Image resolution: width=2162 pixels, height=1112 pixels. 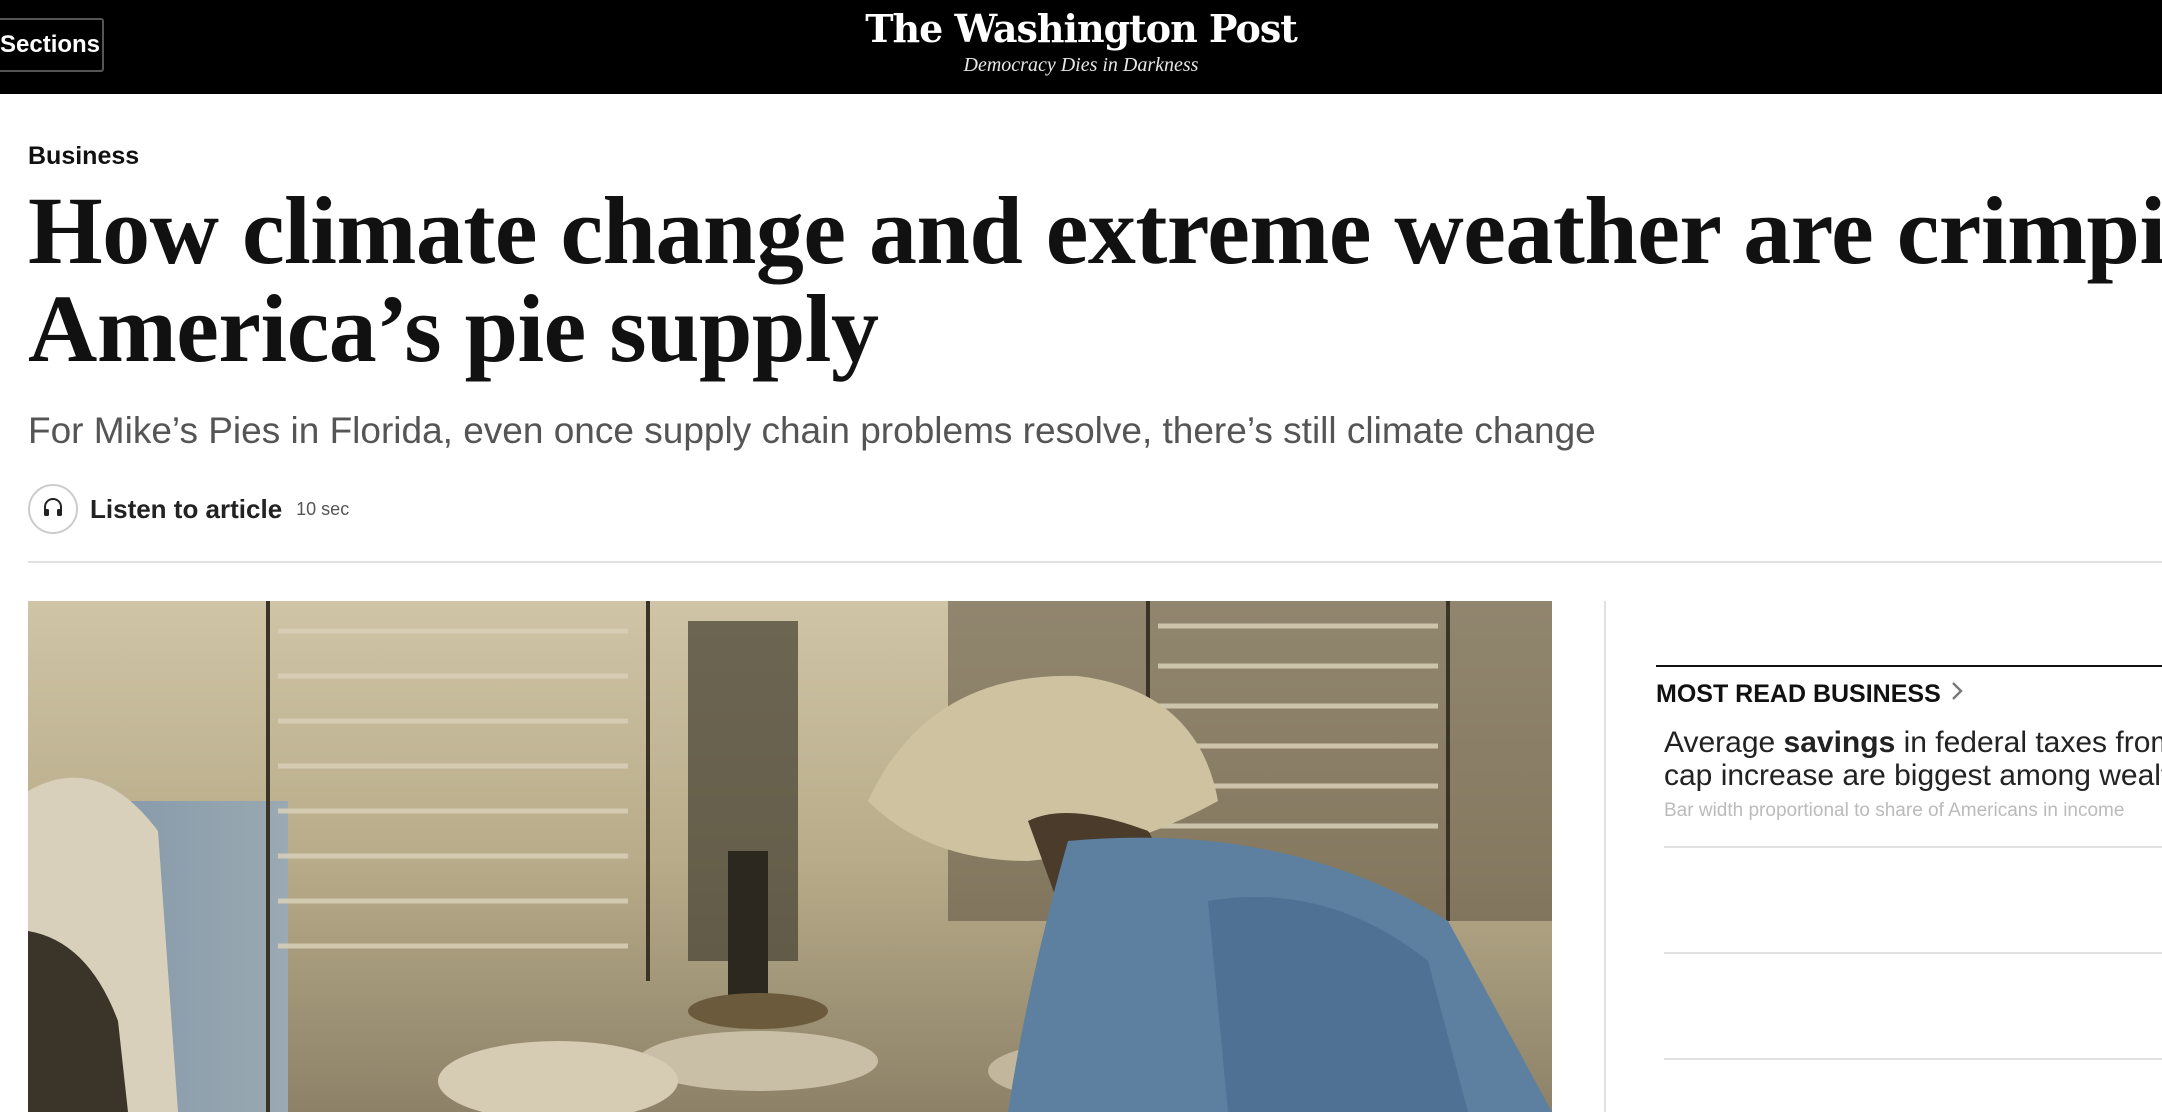 What do you see at coordinates (1957, 694) in the screenshot?
I see `chevron-right-icon` at bounding box center [1957, 694].